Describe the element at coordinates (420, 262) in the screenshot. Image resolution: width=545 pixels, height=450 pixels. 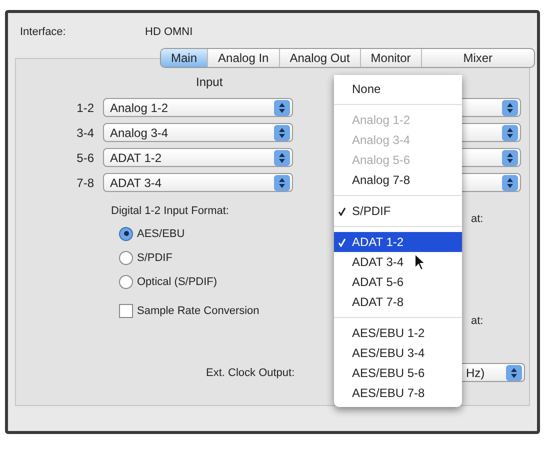
I see `cursor-icon` at that location.